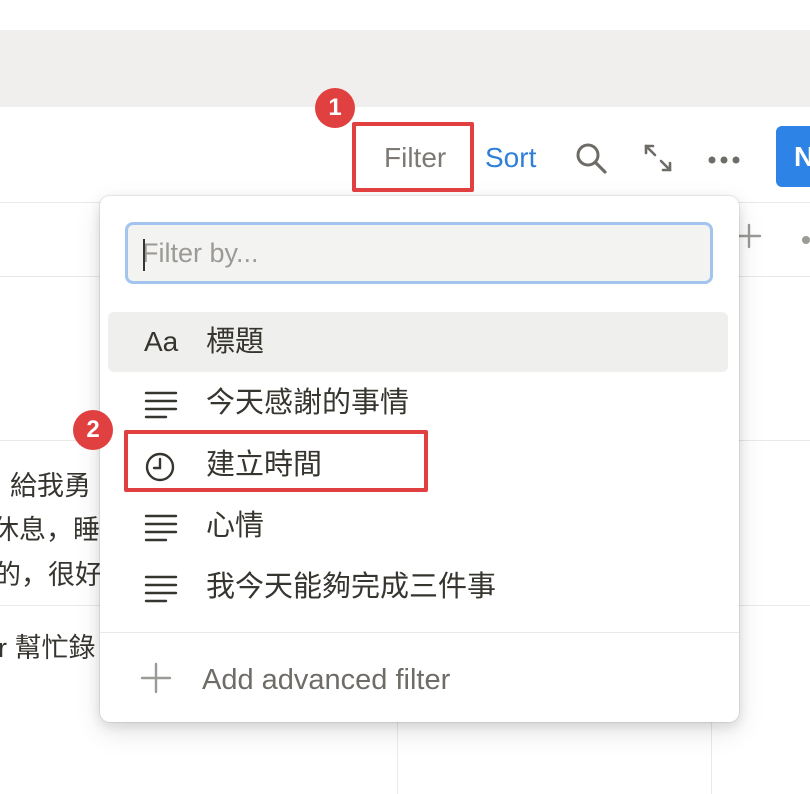  Describe the element at coordinates (50, 483) in the screenshot. I see `table-cell: 給我勇` at that location.